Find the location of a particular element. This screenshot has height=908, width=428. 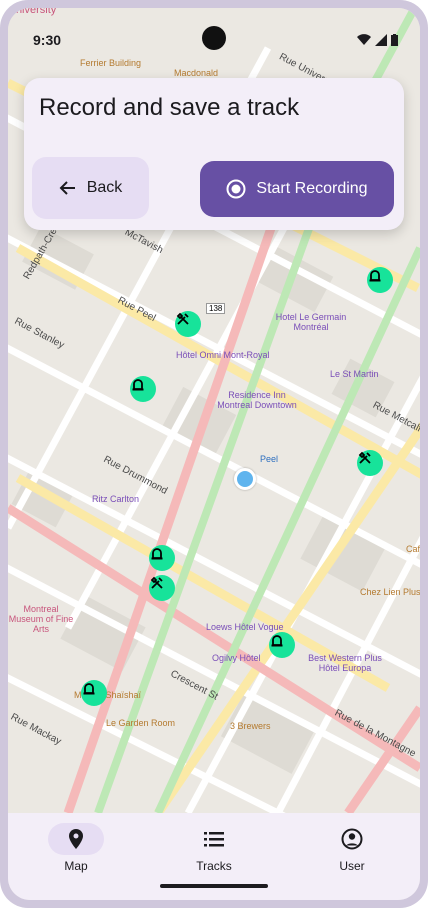

card-title: Record and save a track is located at coordinates (169, 107).